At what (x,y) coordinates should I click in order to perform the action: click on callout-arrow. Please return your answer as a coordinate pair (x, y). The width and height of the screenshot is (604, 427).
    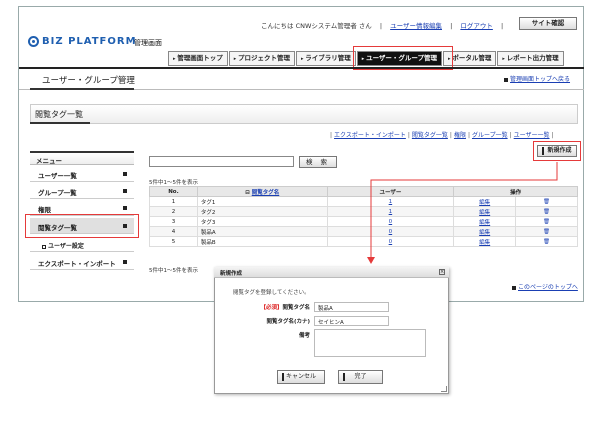
    Looking at the image, I should click on (462, 213).